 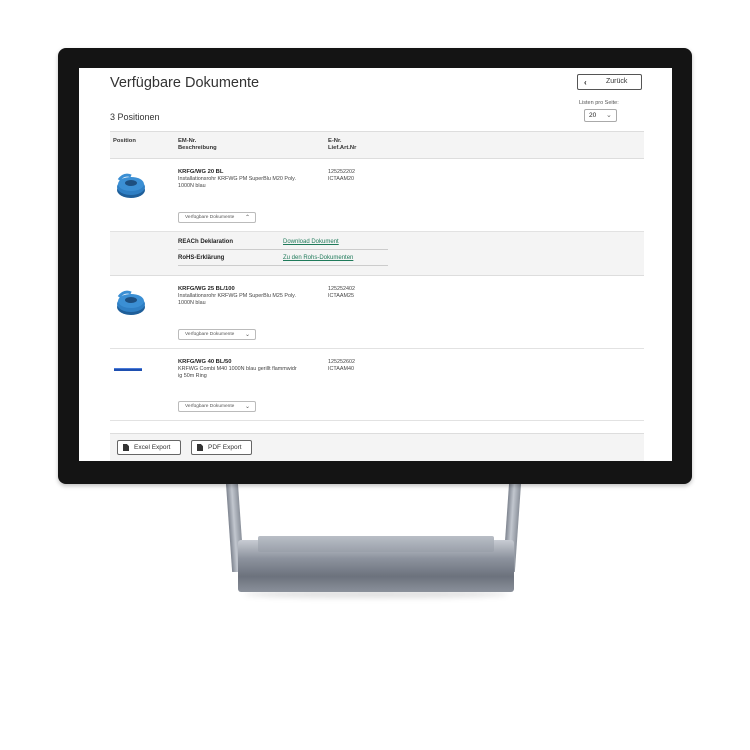 I want to click on excel-export-button: Excel Export, so click(x=149, y=447).